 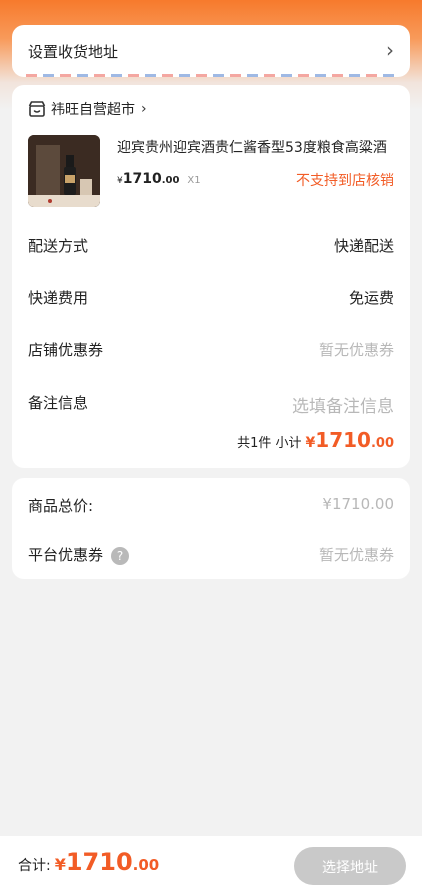 I want to click on store-coupon-label: 店铺优惠券, so click(x=66, y=350).